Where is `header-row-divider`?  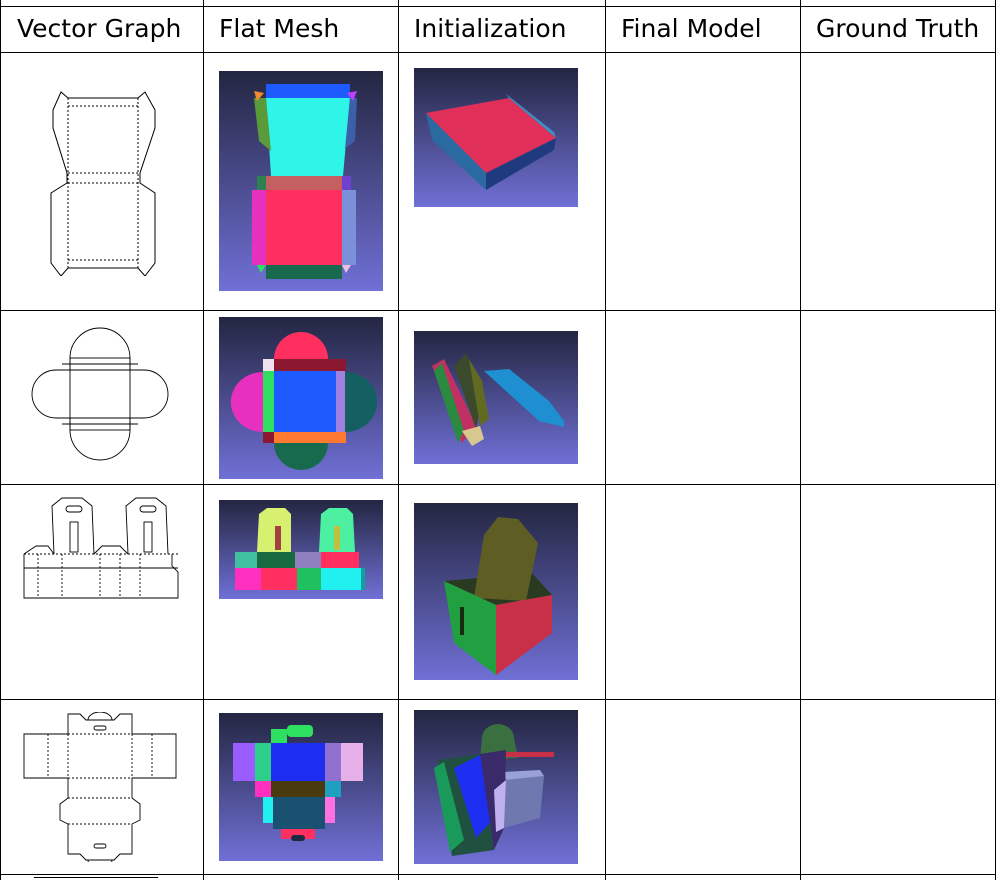
header-row-divider is located at coordinates (497, 52).